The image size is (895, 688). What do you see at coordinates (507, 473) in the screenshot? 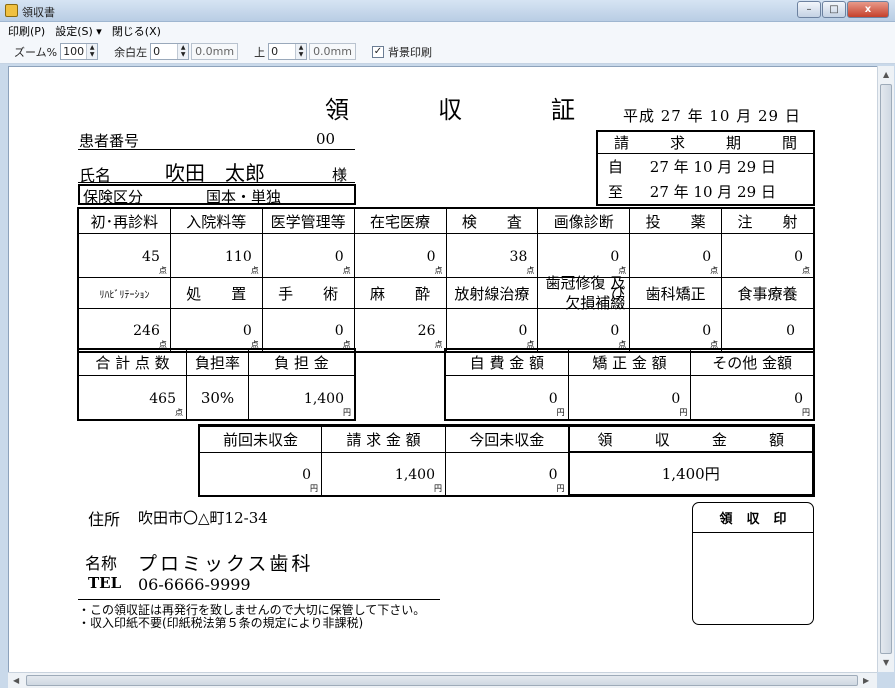
I see `current-unpaid: 0円` at bounding box center [507, 473].